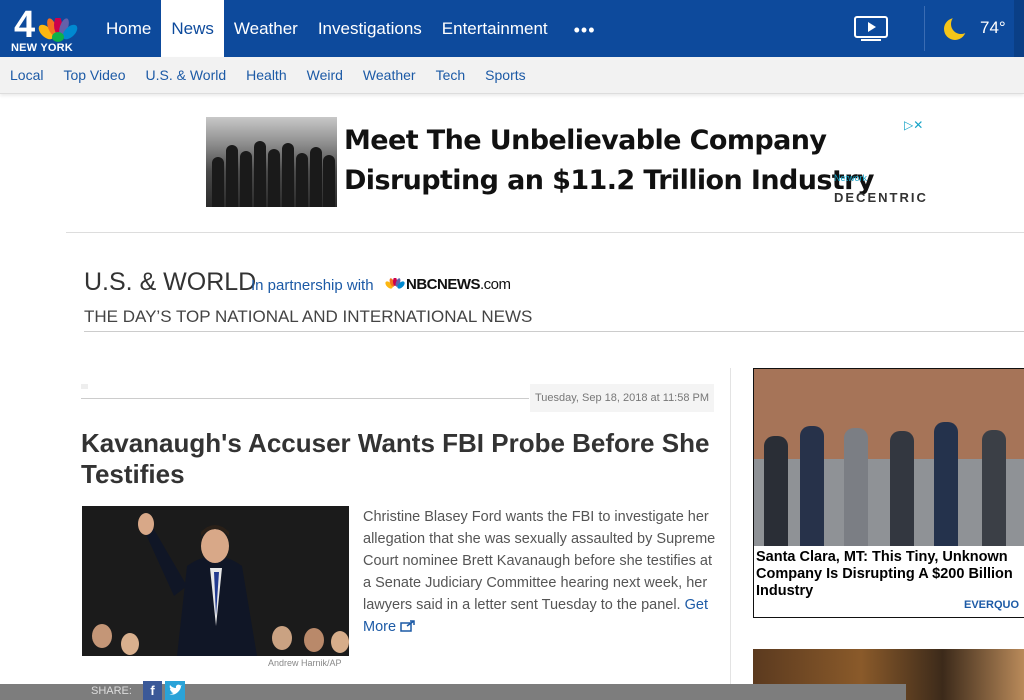  What do you see at coordinates (312, 285) in the screenshot?
I see `partnership-label: In partnership with` at bounding box center [312, 285].